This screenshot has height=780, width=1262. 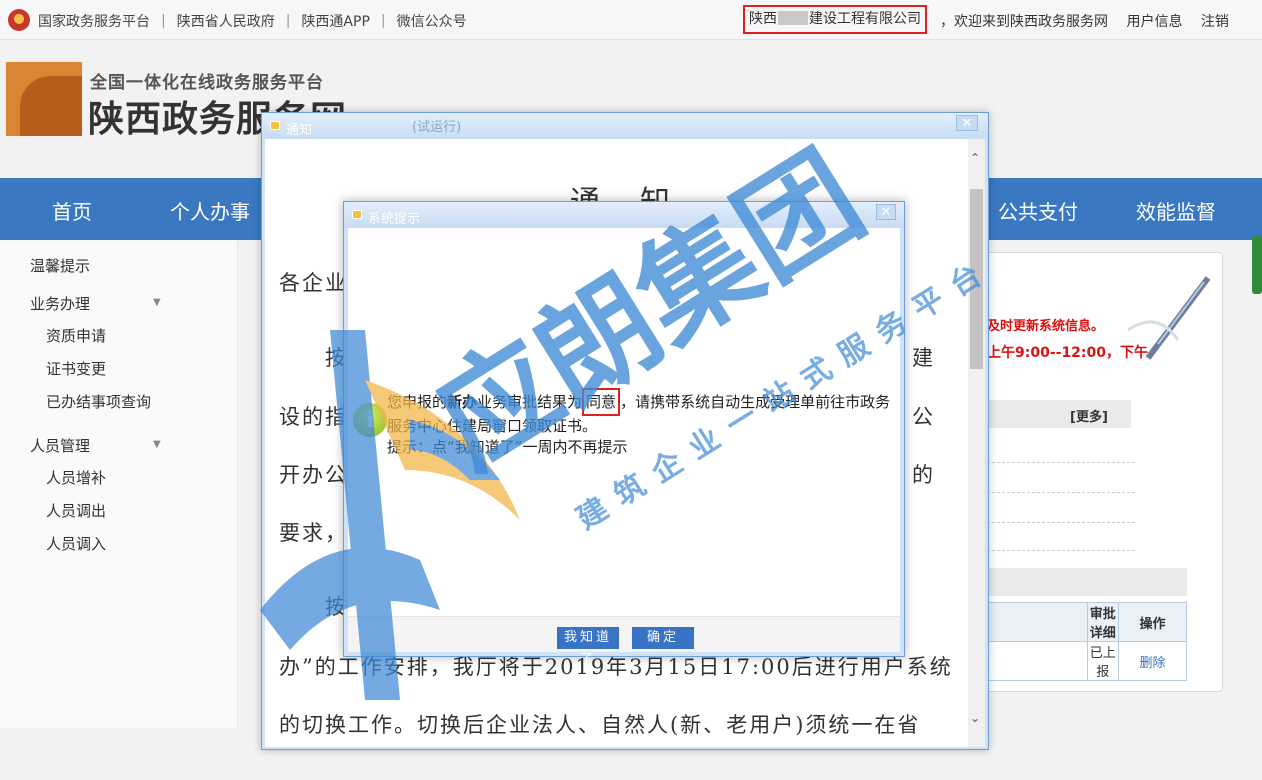 I want to click on notice-red-text: 及时更新系统信息。, so click(x=1046, y=326).